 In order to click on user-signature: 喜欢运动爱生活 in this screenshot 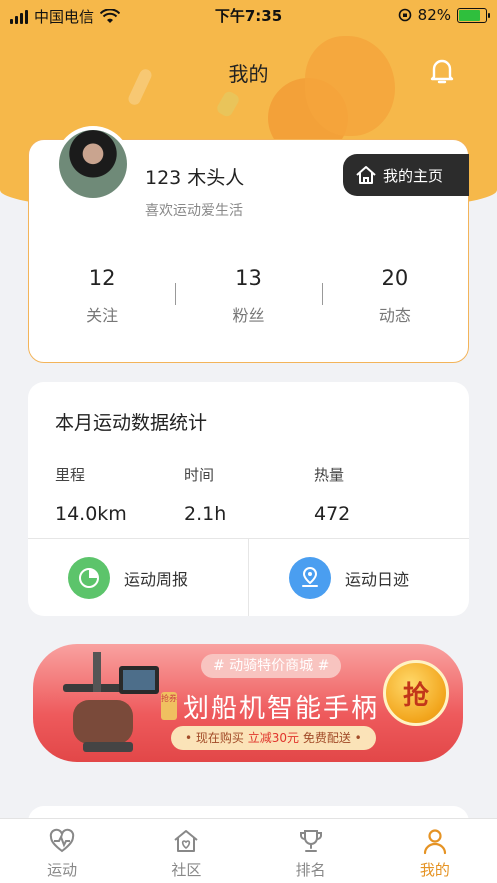, I will do `click(194, 211)`.